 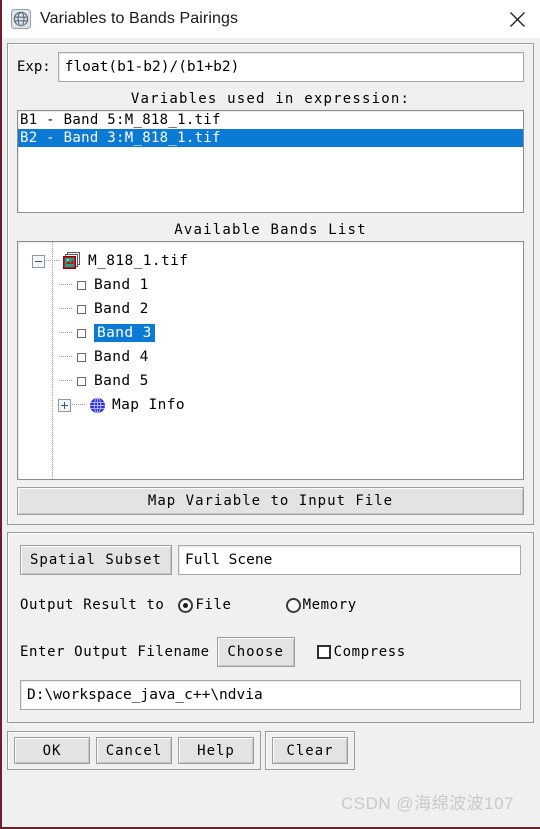 What do you see at coordinates (517, 19) in the screenshot?
I see `close-icon` at bounding box center [517, 19].